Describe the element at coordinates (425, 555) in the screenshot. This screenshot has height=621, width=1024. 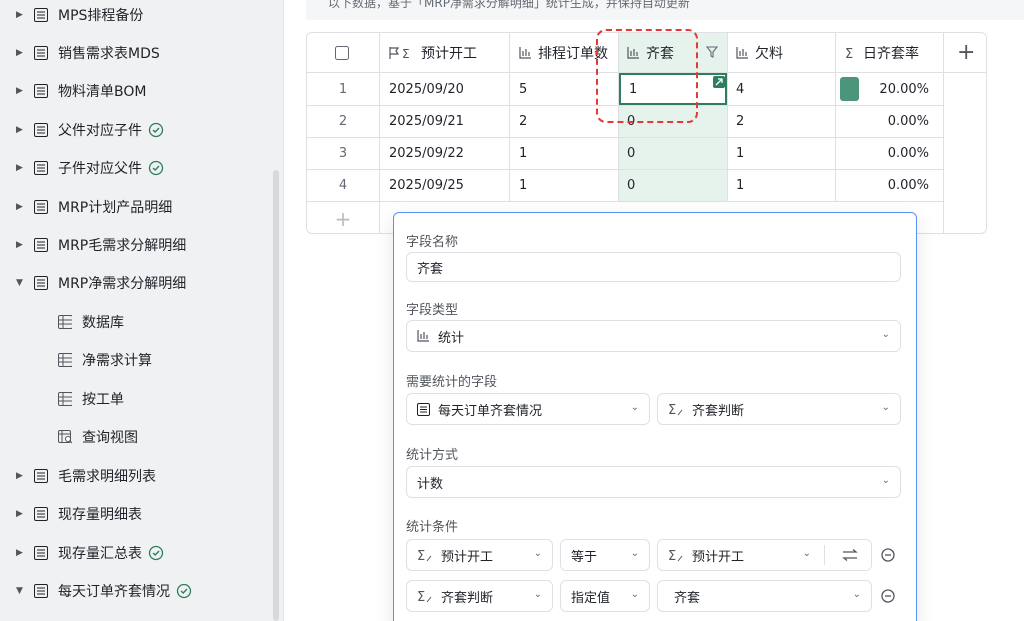
I see `formula-icon: Σ` at that location.